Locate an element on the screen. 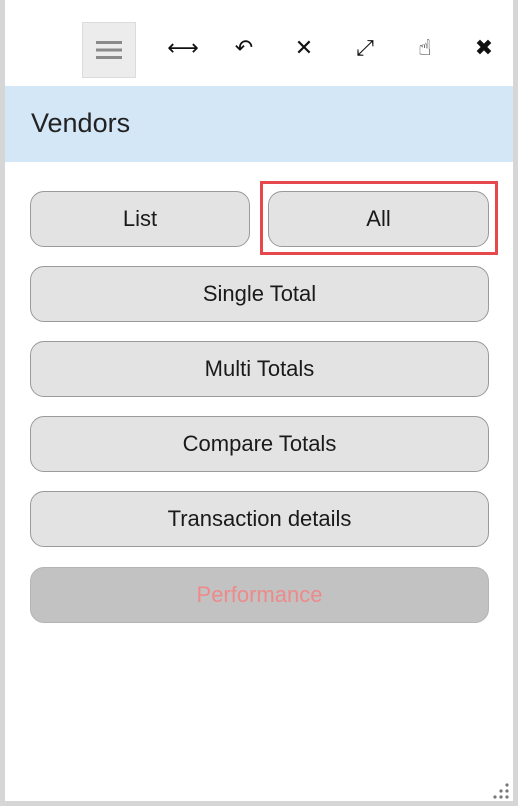 The image size is (518, 806). single-total-button: Single Total is located at coordinates (259, 294).